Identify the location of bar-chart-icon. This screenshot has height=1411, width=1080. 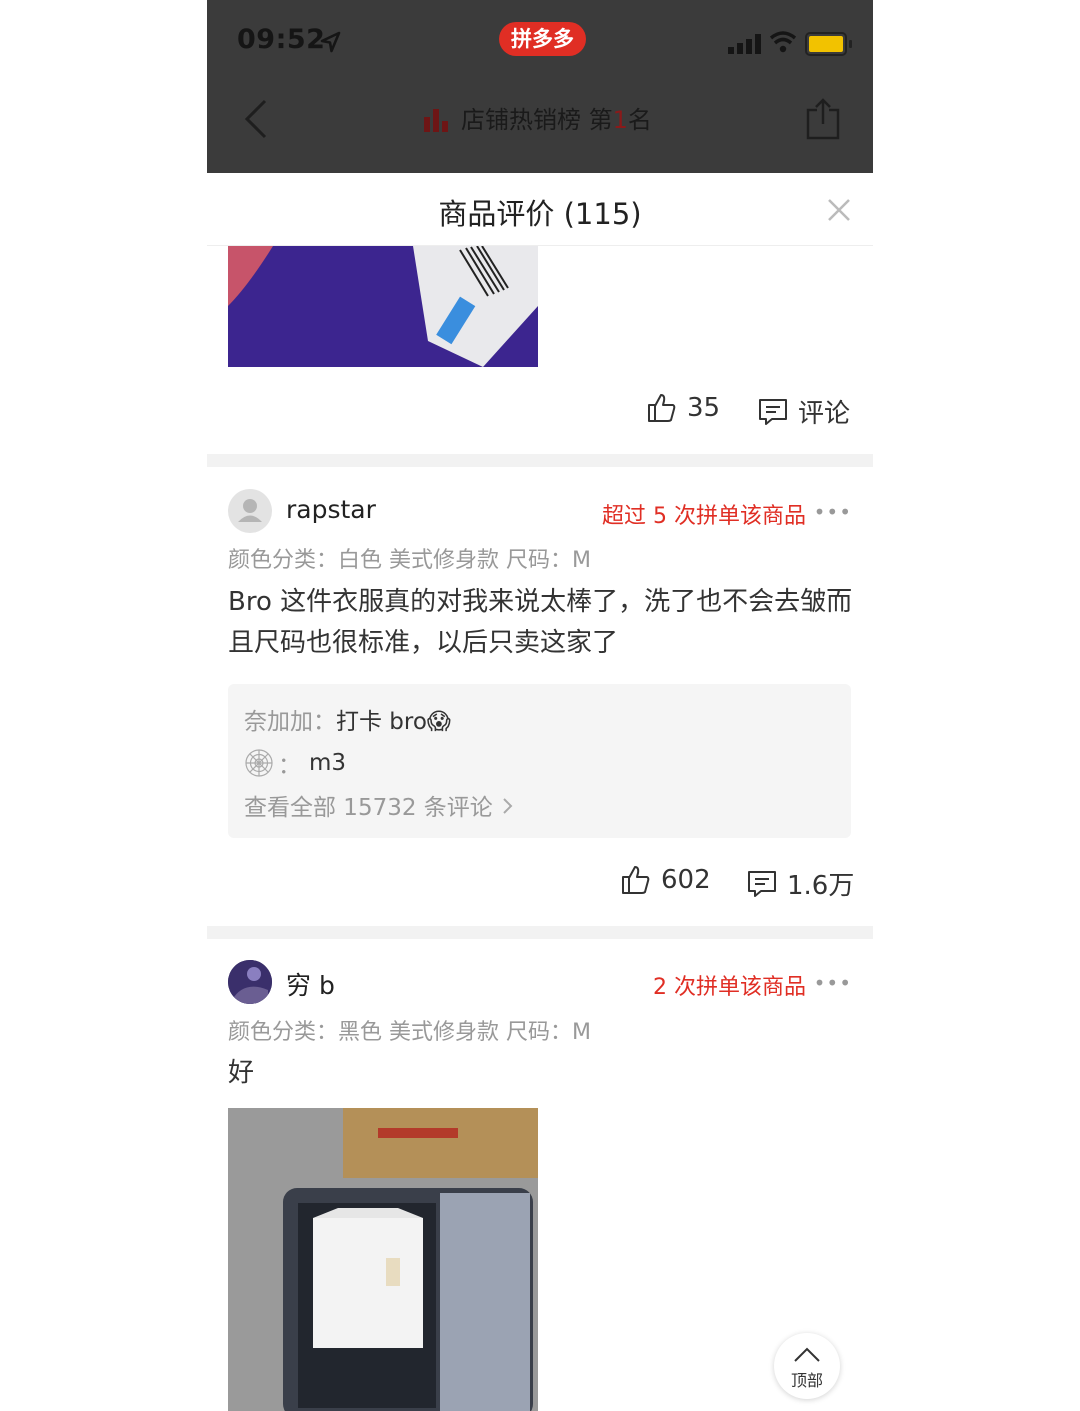
(436, 120).